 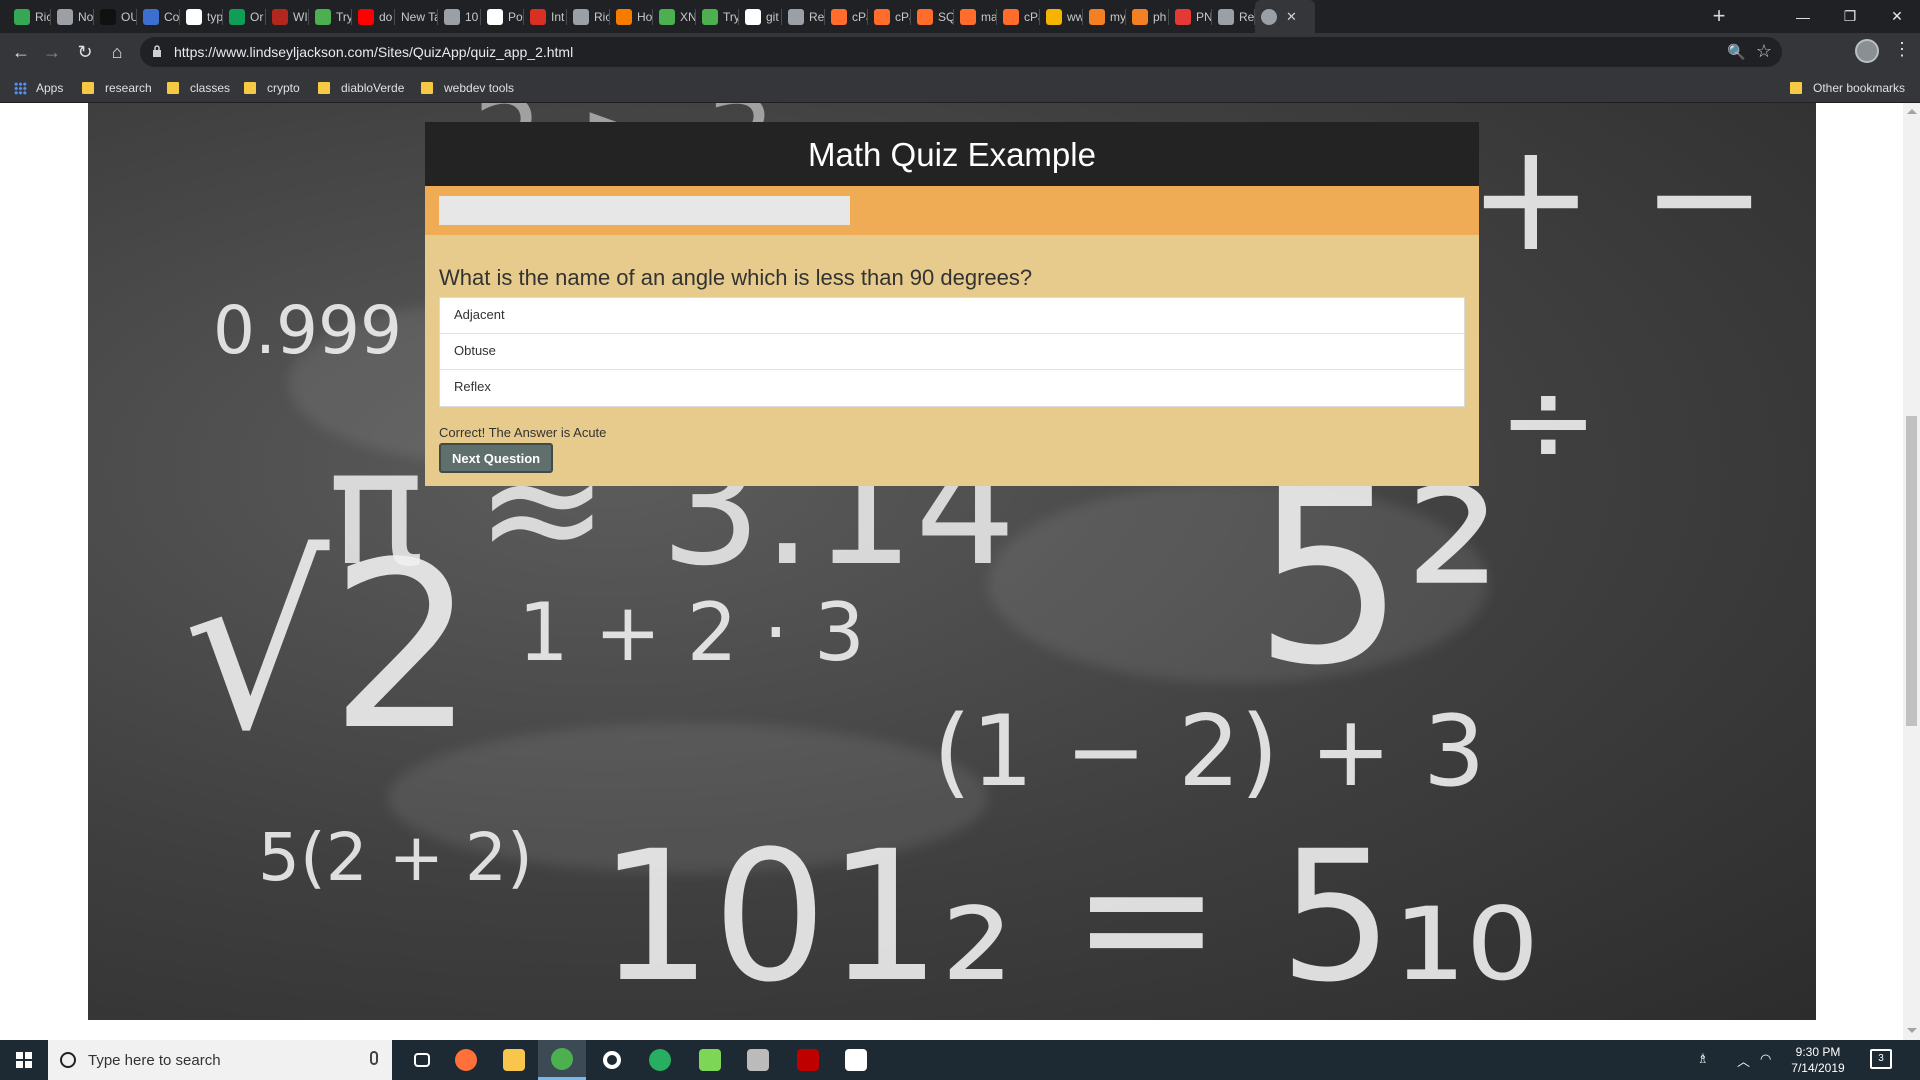 What do you see at coordinates (946, 16) in the screenshot?
I see `tab-label: SQ` at bounding box center [946, 16].